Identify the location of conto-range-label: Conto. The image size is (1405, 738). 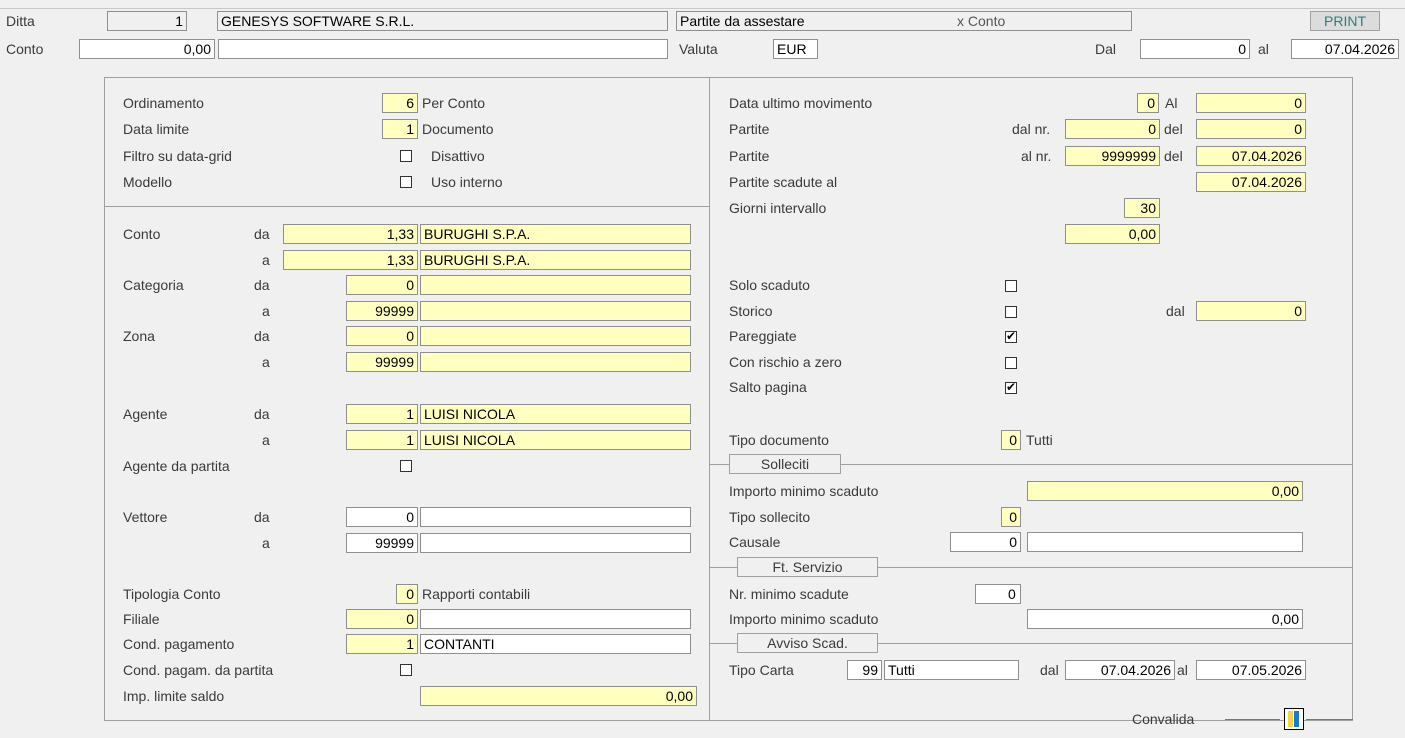
(142, 234).